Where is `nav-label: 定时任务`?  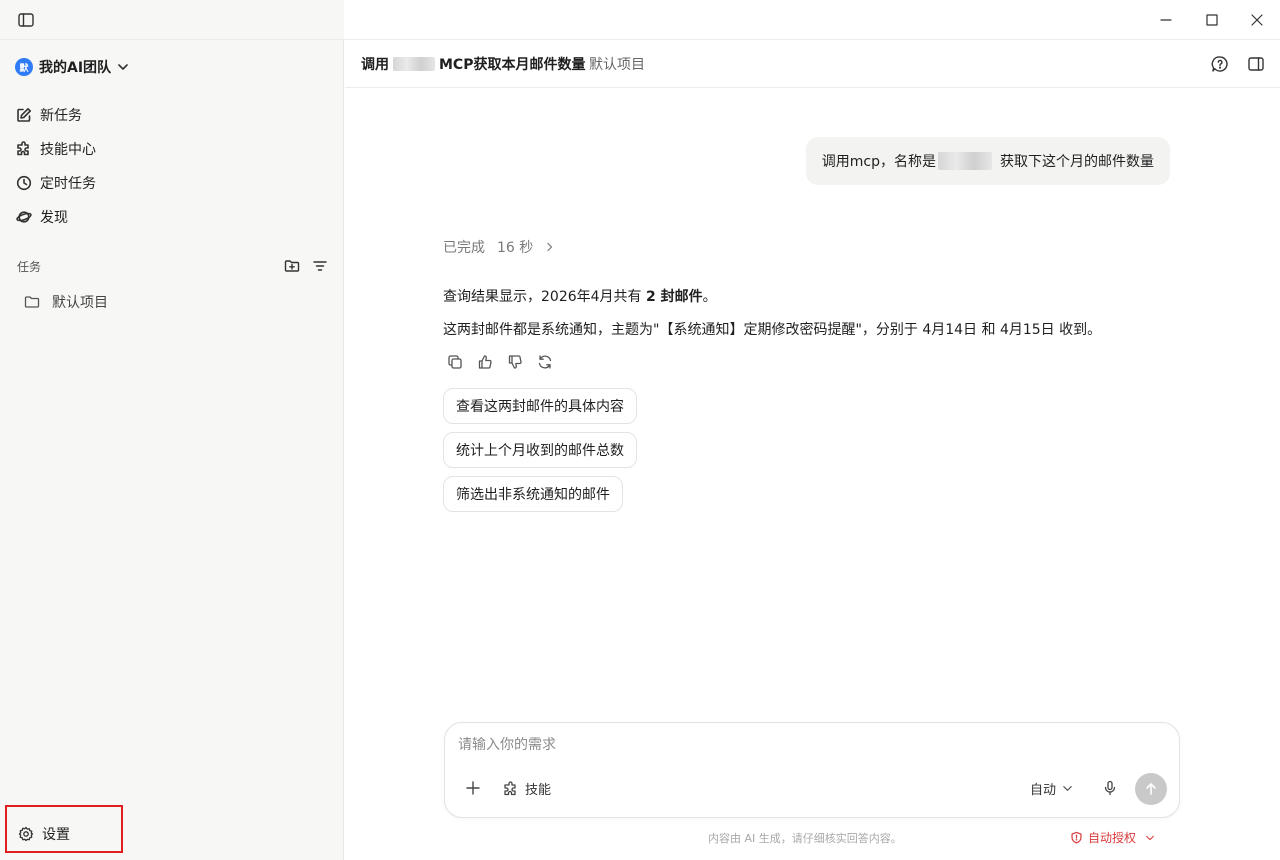 nav-label: 定时任务 is located at coordinates (68, 184).